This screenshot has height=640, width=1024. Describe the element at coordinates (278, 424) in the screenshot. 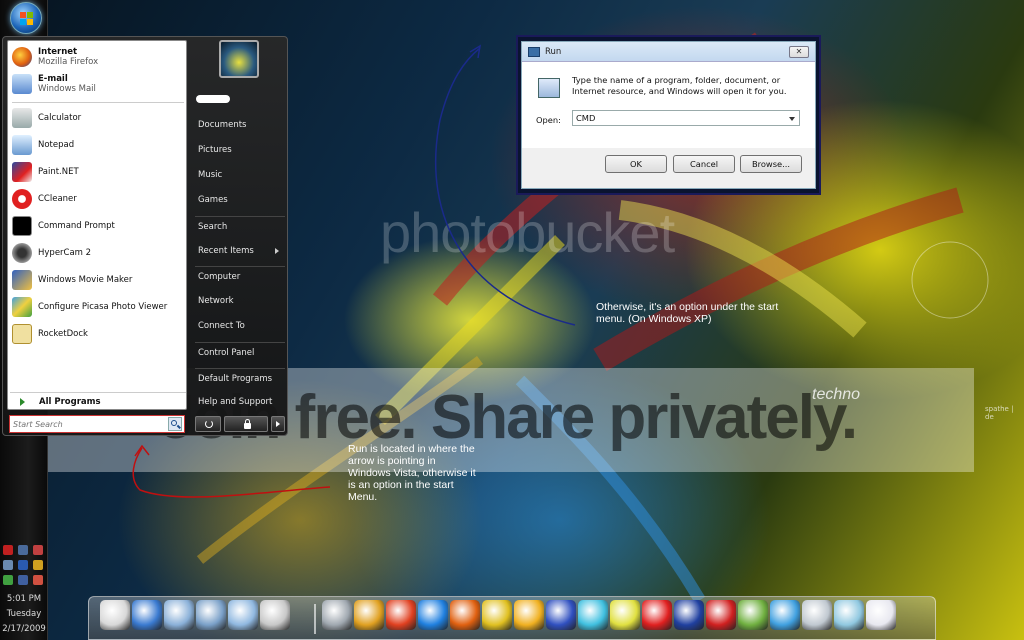

I see `shutdown-options-button` at that location.